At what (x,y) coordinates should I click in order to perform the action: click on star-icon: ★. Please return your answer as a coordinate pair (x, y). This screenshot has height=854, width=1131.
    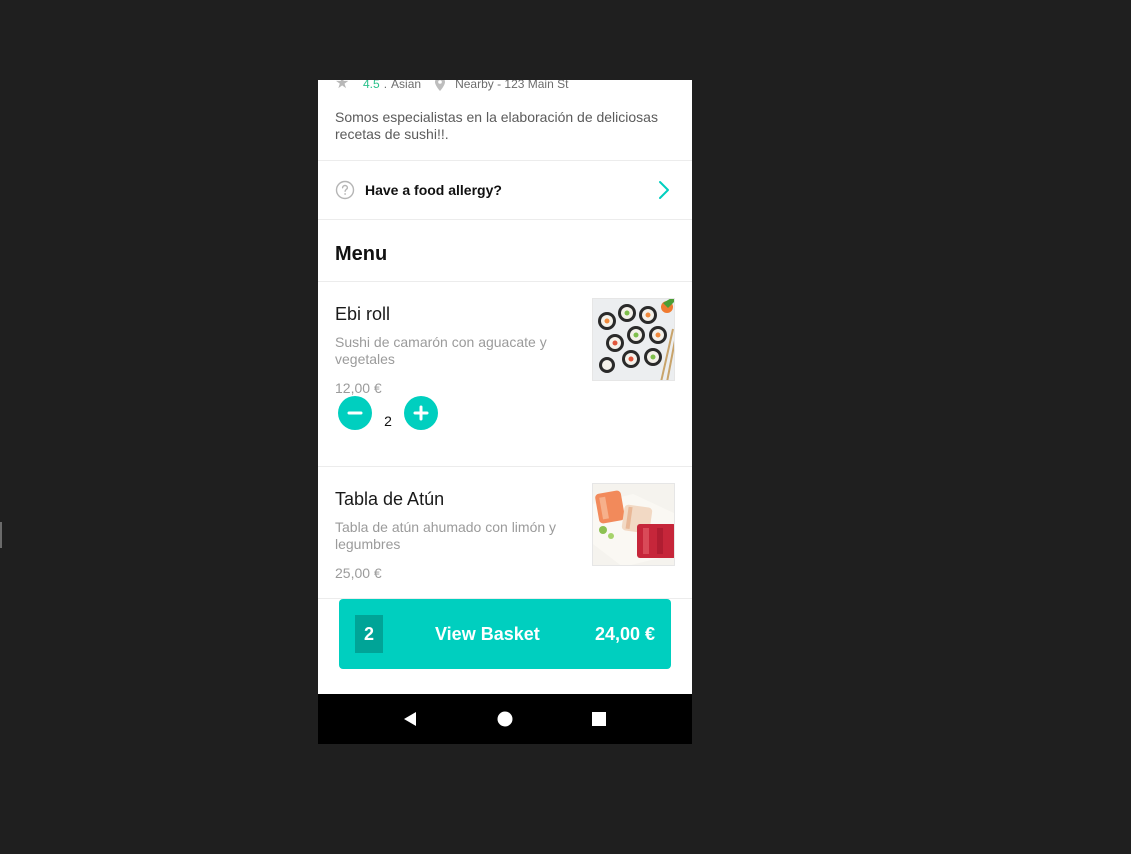
    Looking at the image, I should click on (342, 86).